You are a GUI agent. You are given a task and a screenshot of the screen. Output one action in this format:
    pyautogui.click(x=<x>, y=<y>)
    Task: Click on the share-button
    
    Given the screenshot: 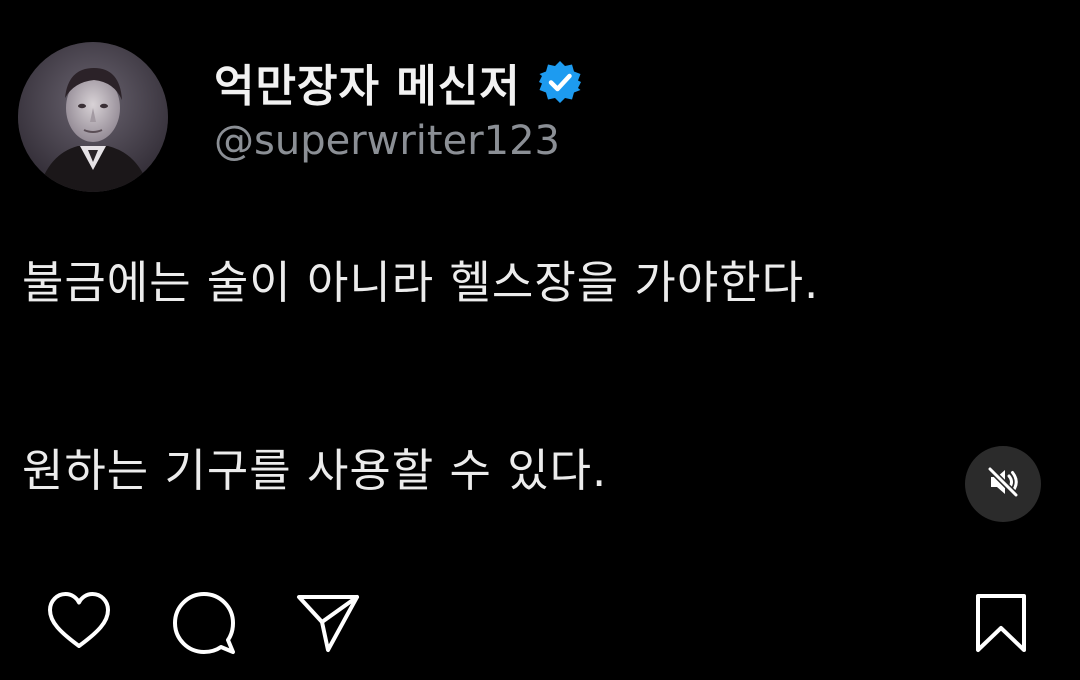 What is the action you would take?
    pyautogui.click(x=328, y=623)
    